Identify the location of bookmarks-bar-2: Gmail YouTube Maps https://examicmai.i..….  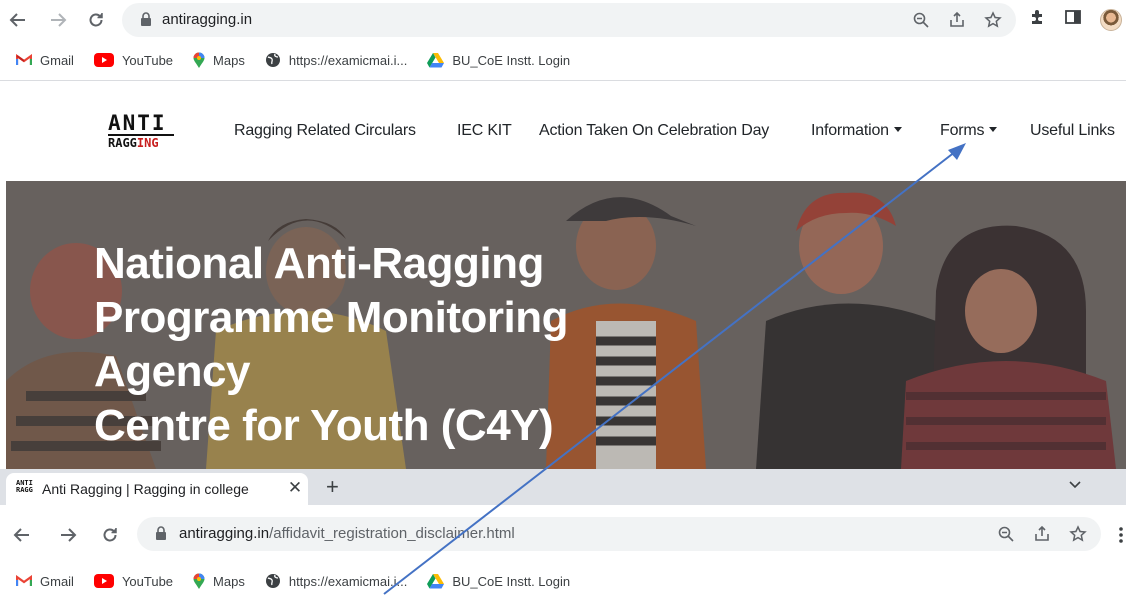
(563, 581).